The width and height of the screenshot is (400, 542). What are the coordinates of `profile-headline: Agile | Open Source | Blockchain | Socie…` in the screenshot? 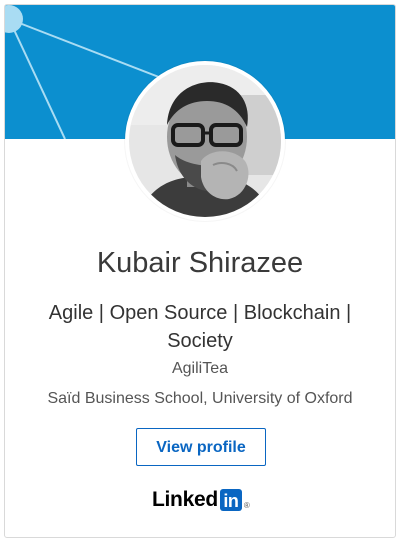 It's located at (200, 327).